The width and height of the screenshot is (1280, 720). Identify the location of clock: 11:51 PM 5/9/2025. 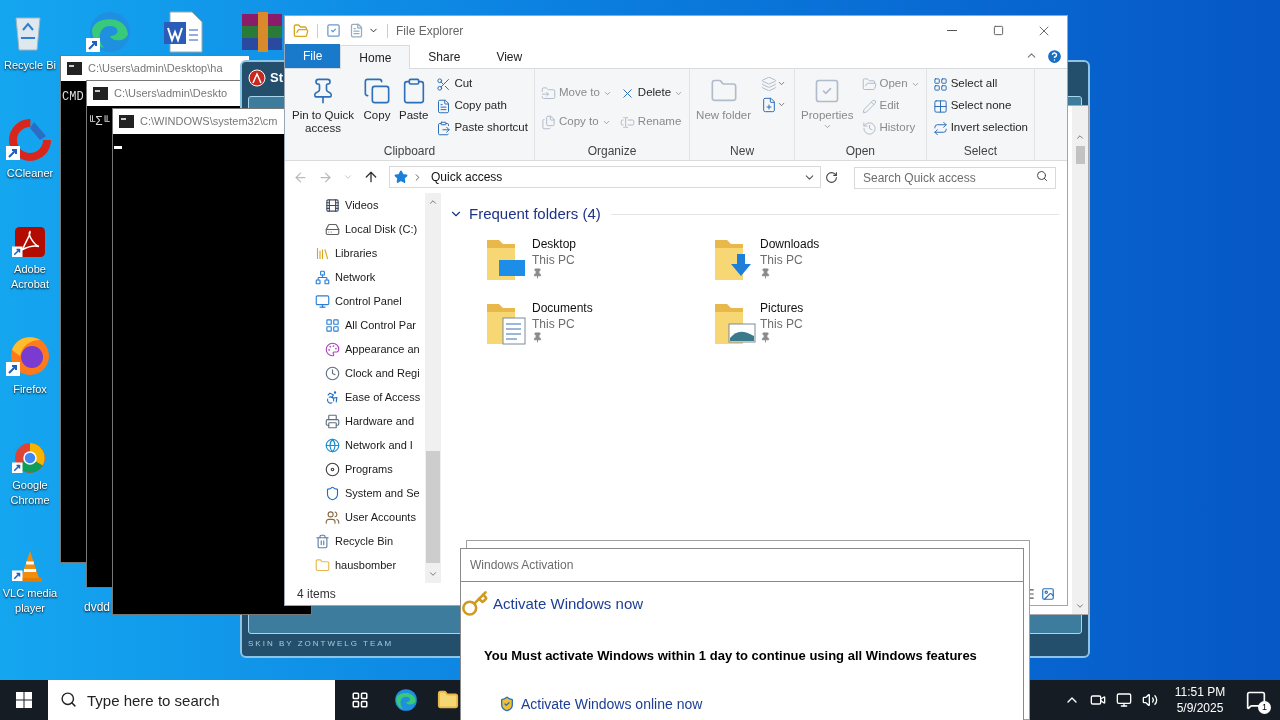
(1200, 700).